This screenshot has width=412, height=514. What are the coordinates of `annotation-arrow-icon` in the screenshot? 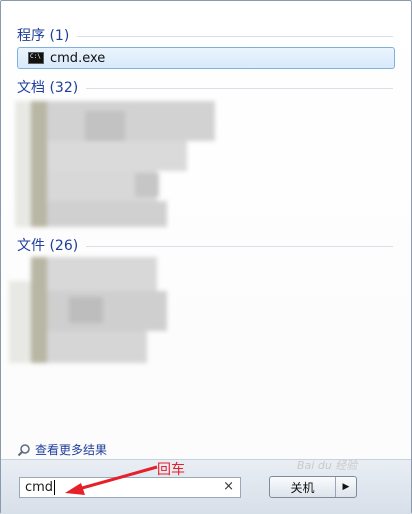 It's located at (111, 480).